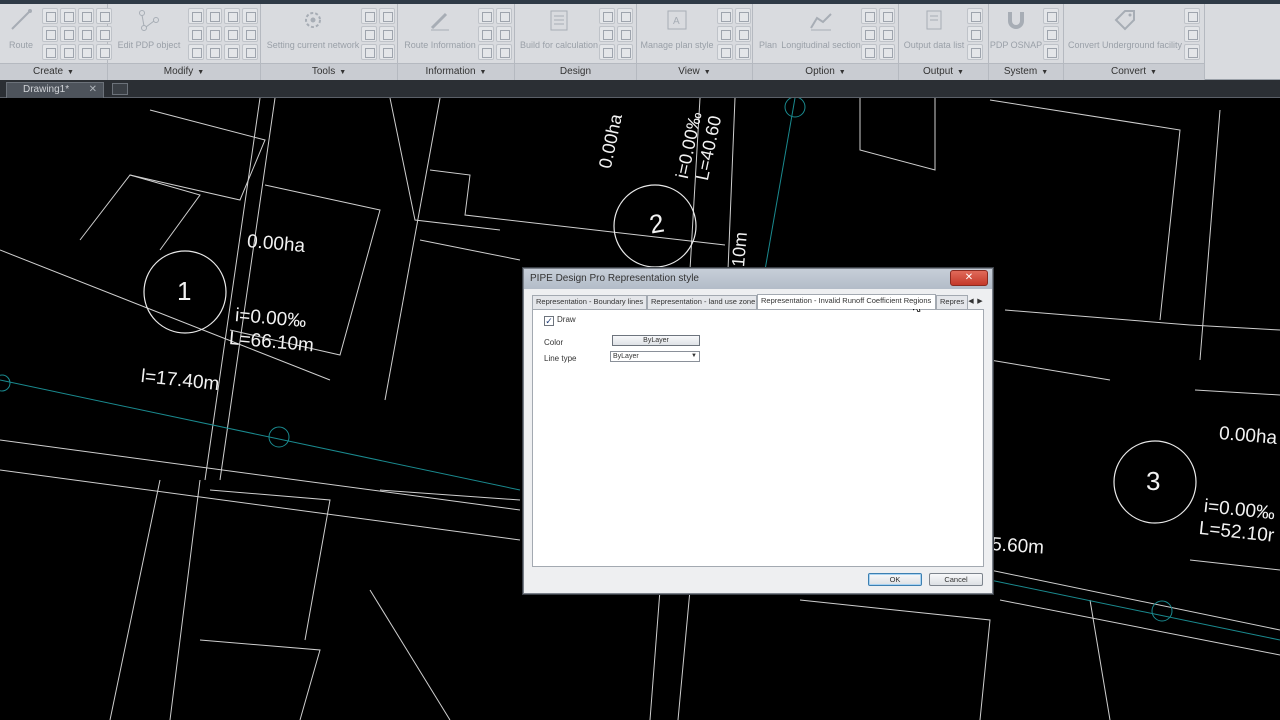 This screenshot has height=720, width=1280. What do you see at coordinates (694, 71) in the screenshot?
I see `panel-view-title: View ▼` at bounding box center [694, 71].